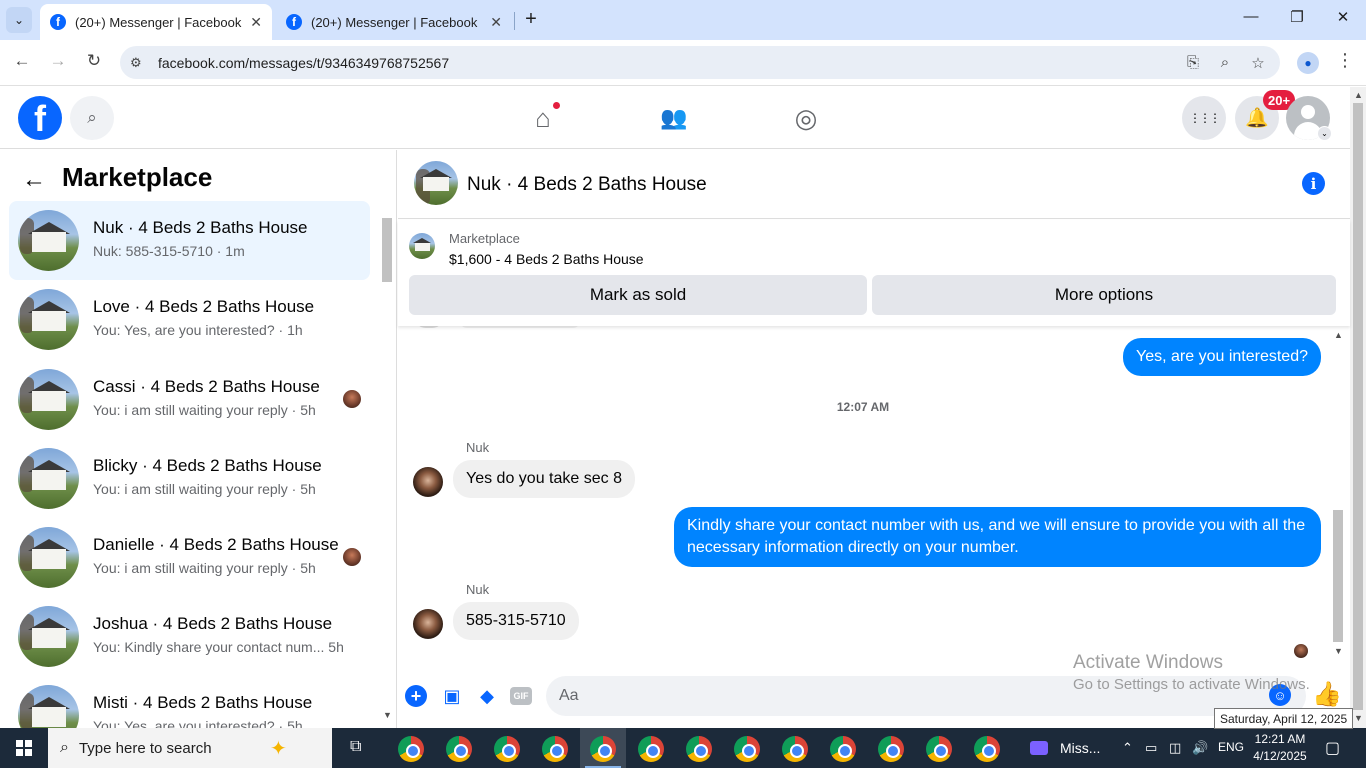 The height and width of the screenshot is (768, 1366). I want to click on chat-title: Nuk · 4 Beds 2 Baths House, so click(587, 185).